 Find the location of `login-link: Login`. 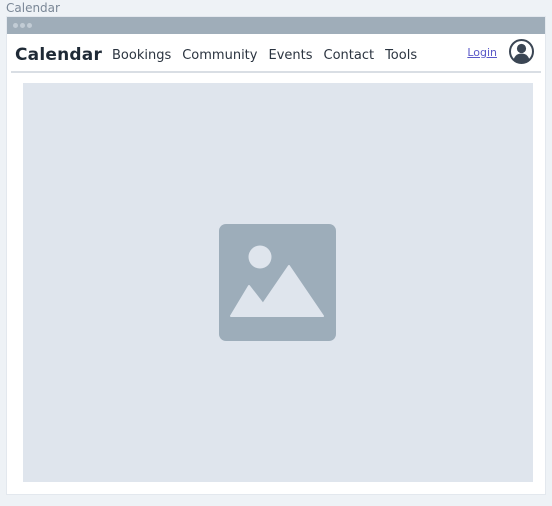

login-link: Login is located at coordinates (482, 52).